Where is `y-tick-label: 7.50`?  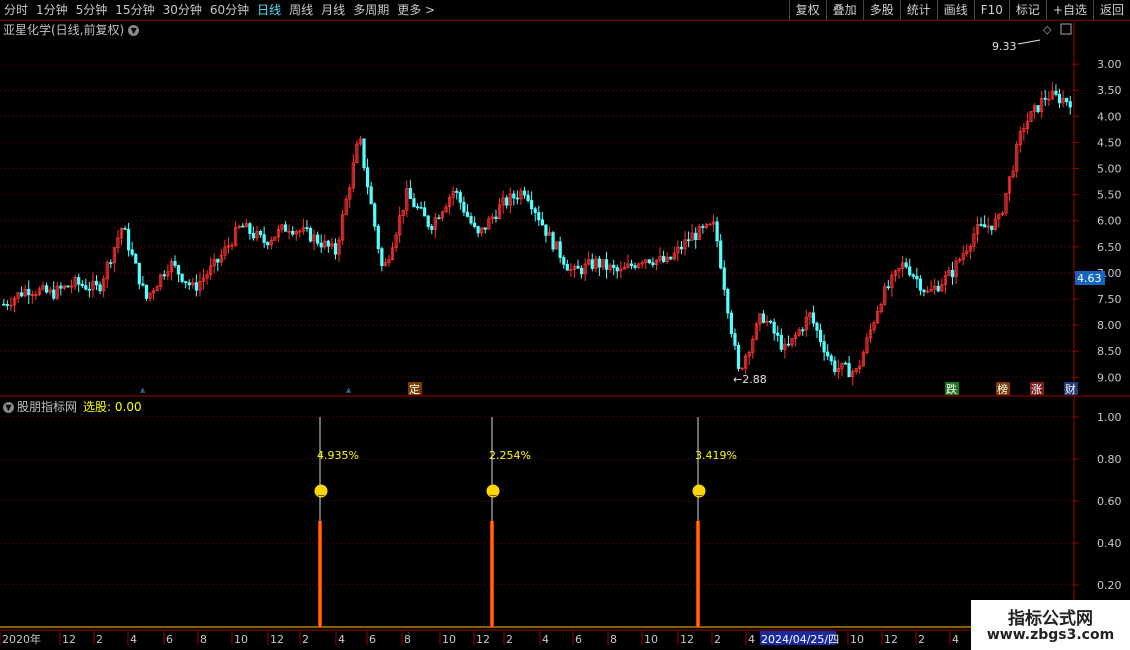
y-tick-label: 7.50 is located at coordinates (1109, 299).